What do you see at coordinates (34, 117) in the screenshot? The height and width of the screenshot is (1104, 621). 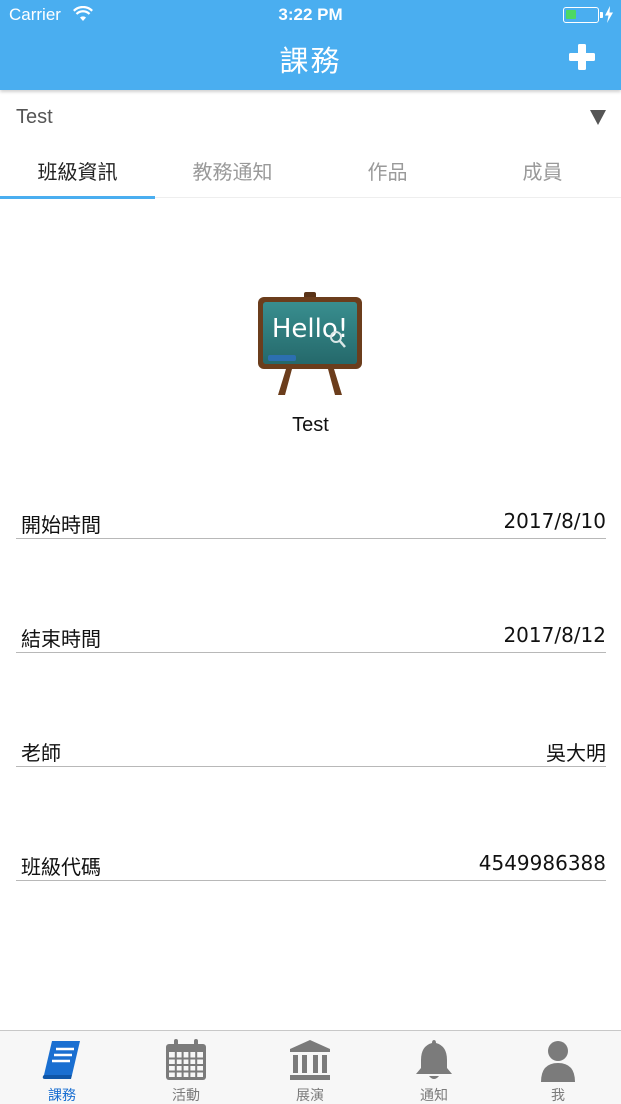 I see `selected-class-label: Test` at bounding box center [34, 117].